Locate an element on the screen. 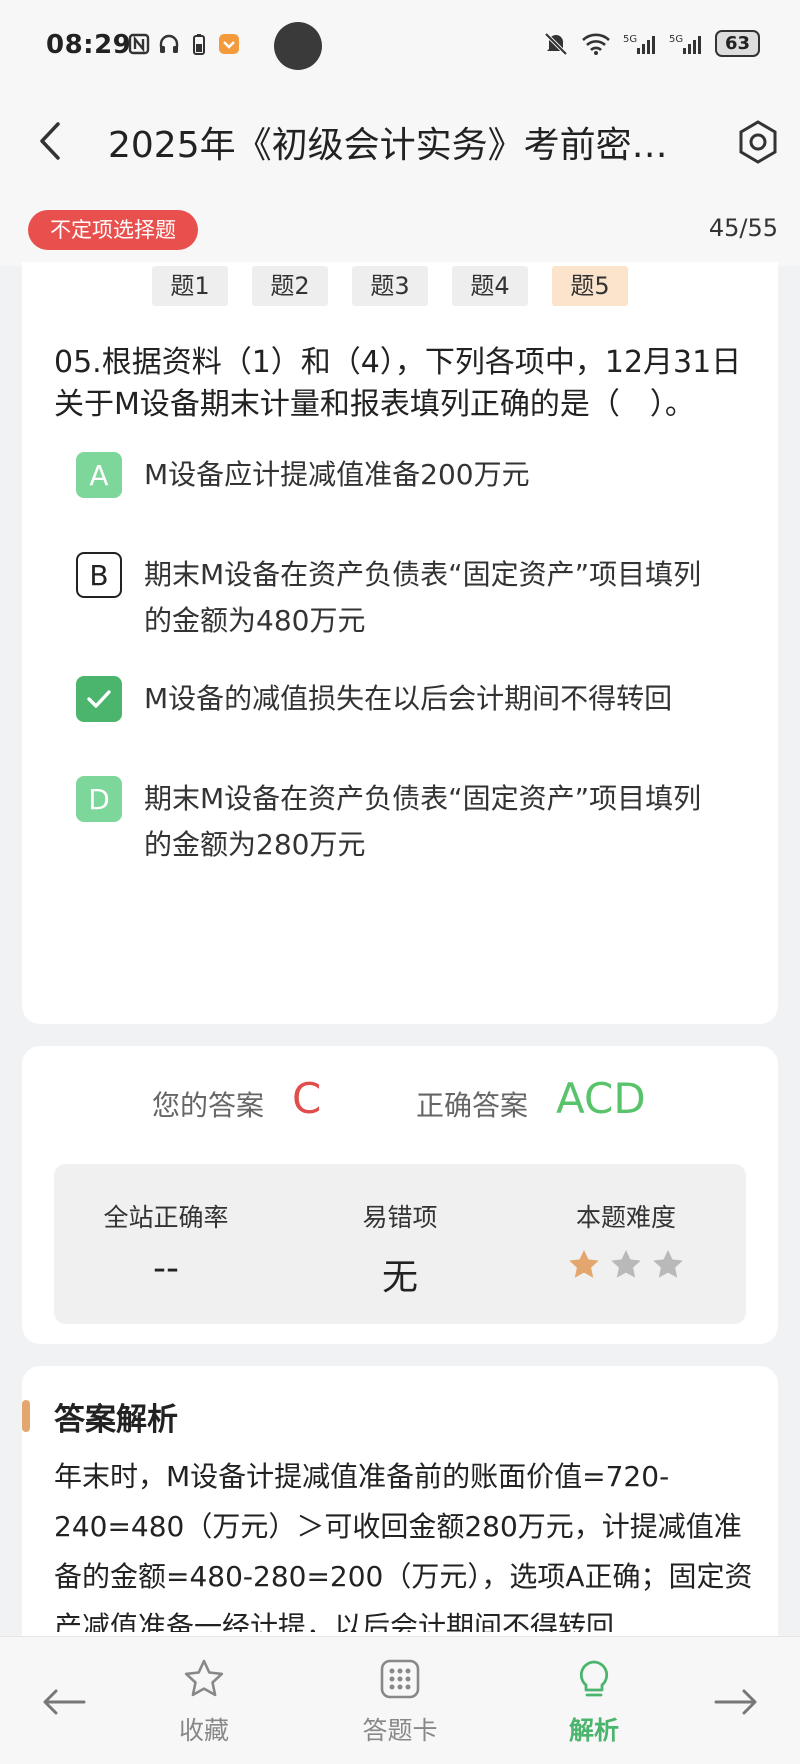 This screenshot has width=800, height=1764. grid-icon is located at coordinates (400, 1679).